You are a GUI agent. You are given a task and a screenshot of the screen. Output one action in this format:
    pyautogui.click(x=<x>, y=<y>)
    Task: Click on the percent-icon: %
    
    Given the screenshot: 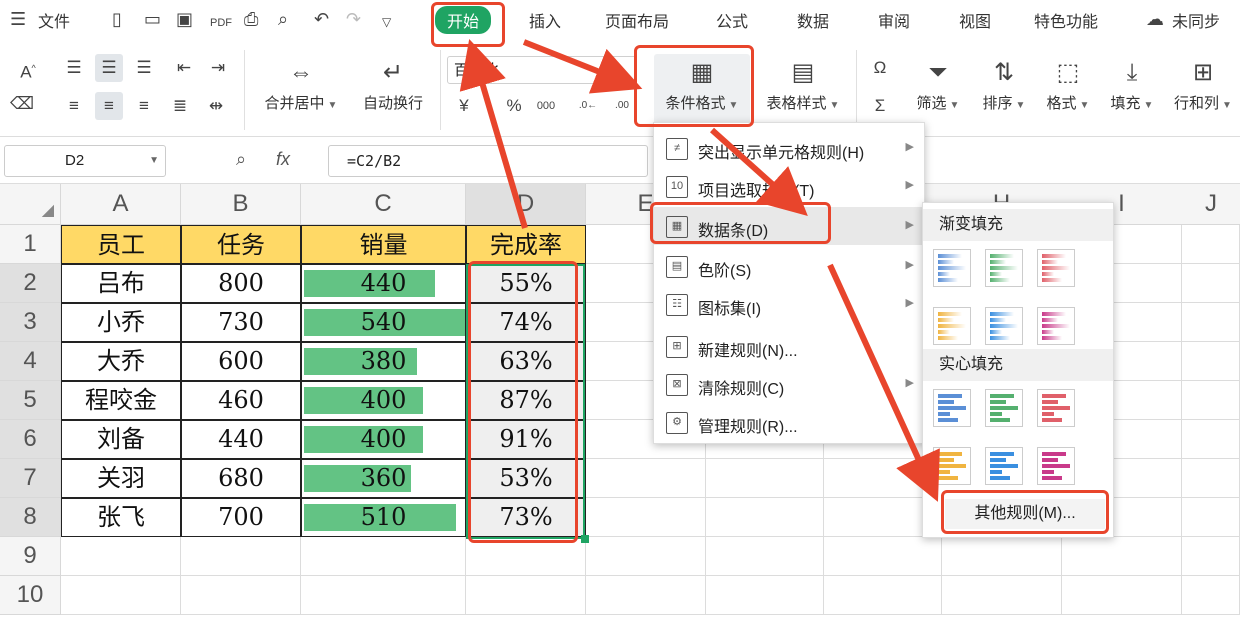 What is the action you would take?
    pyautogui.click(x=514, y=106)
    